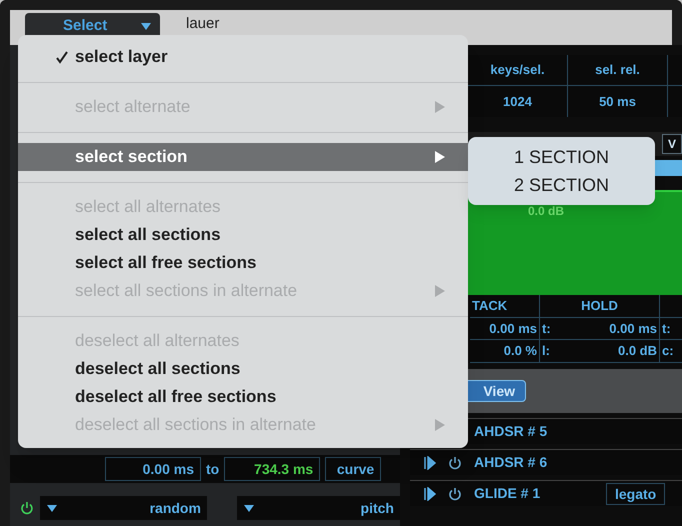 Image resolution: width=682 pixels, height=526 pixels. Describe the element at coordinates (272, 469) in the screenshot. I see `time-field: 734.3 ms` at that location.